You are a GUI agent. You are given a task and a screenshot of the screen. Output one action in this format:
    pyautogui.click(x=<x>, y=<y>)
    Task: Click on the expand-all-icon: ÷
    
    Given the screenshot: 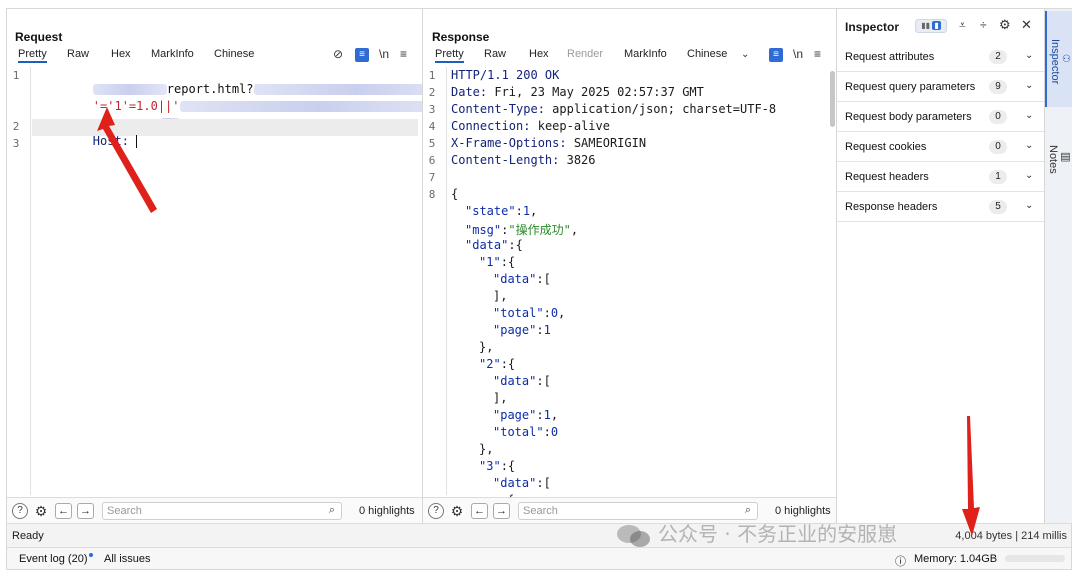 What is the action you would take?
    pyautogui.click(x=983, y=25)
    